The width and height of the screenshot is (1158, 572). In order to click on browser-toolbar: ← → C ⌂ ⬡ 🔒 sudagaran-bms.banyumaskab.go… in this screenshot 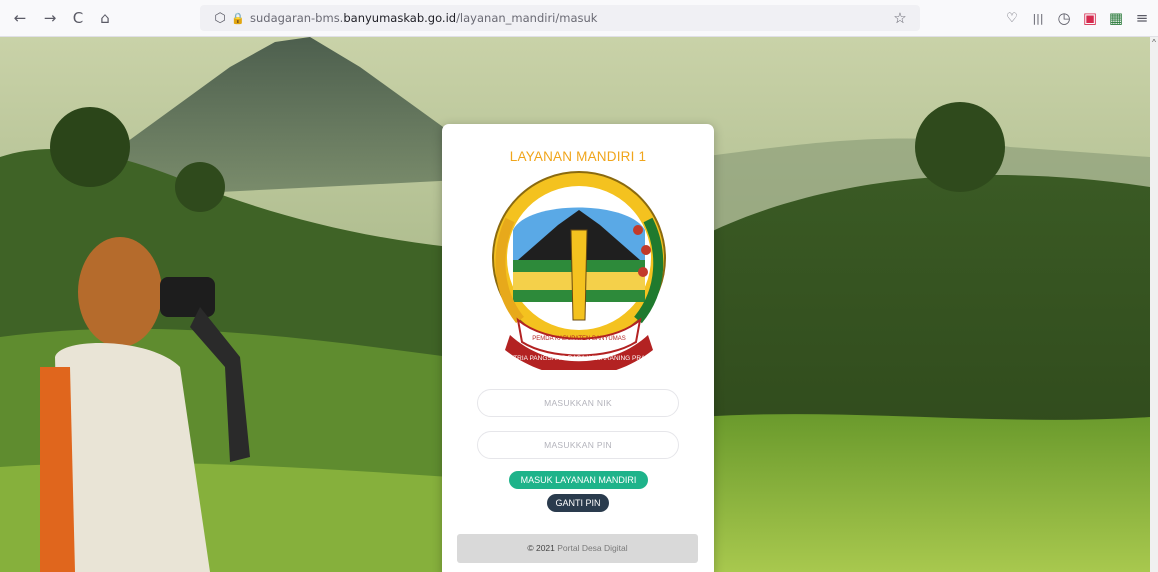, I will do `click(579, 18)`.